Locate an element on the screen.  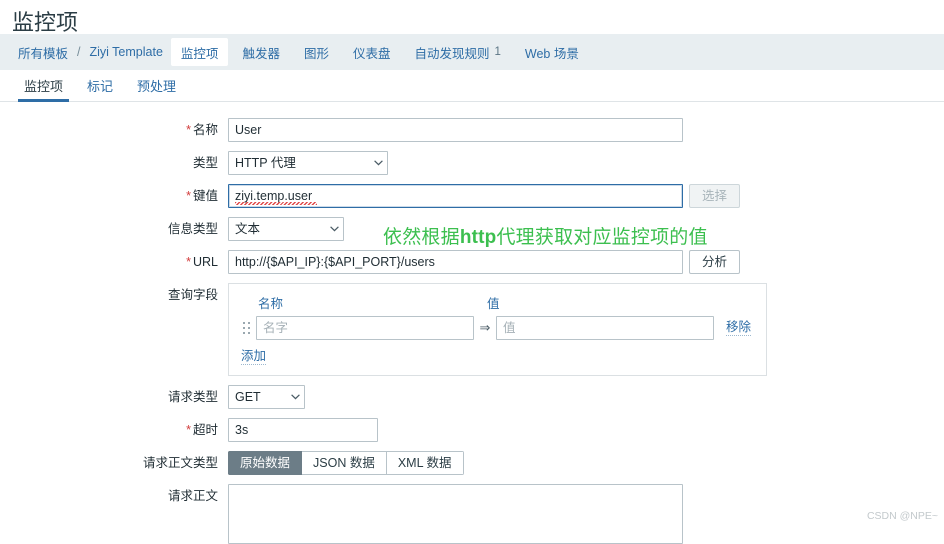
required-marker-key: * is located at coordinates (188, 196).